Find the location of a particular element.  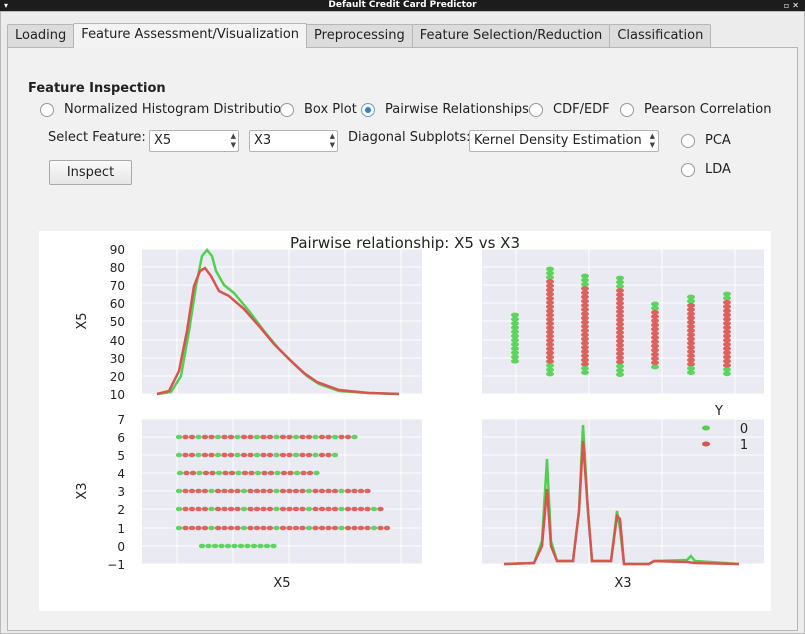

radio-pca: PCA is located at coordinates (706, 140).